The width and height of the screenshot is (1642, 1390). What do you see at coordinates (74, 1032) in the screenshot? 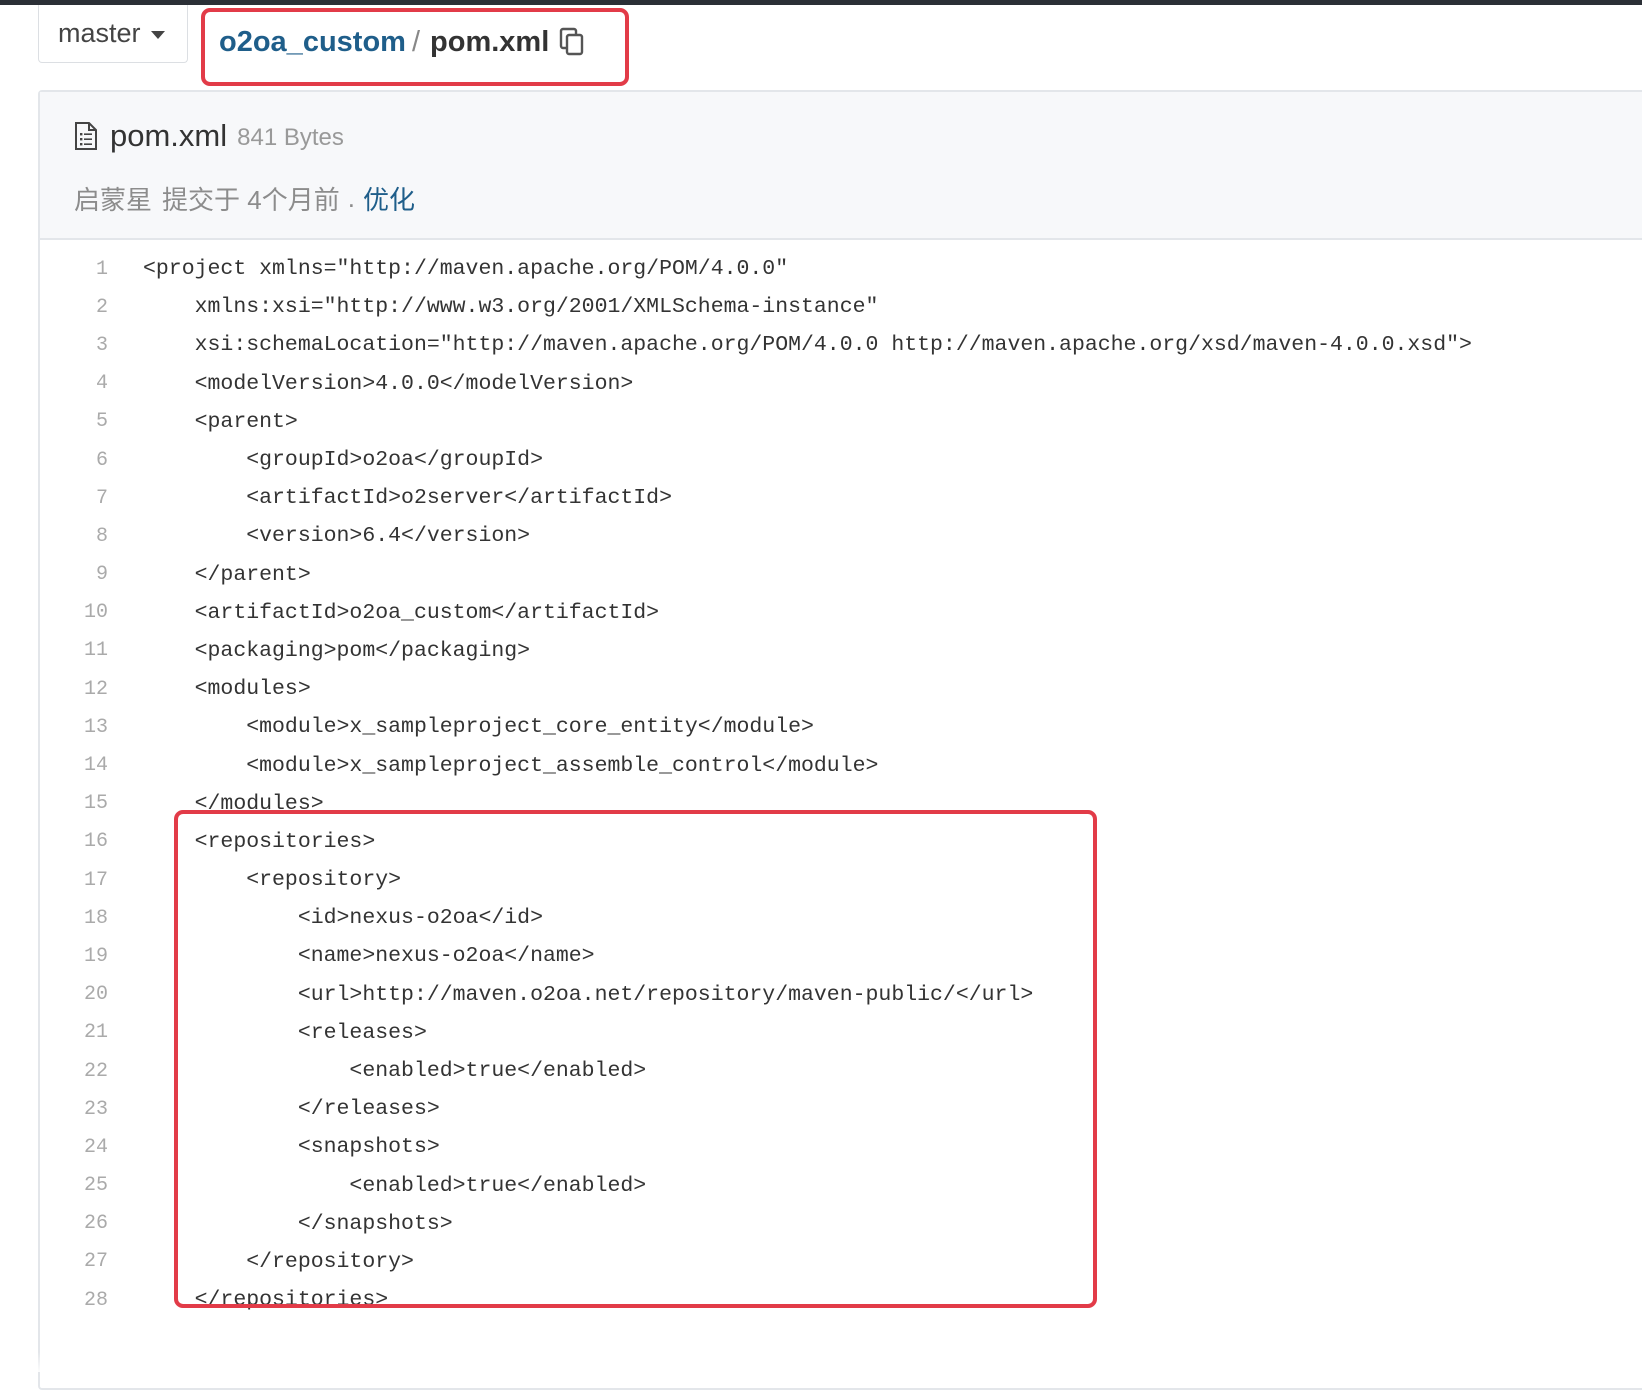
I see `line-number: 21` at bounding box center [74, 1032].